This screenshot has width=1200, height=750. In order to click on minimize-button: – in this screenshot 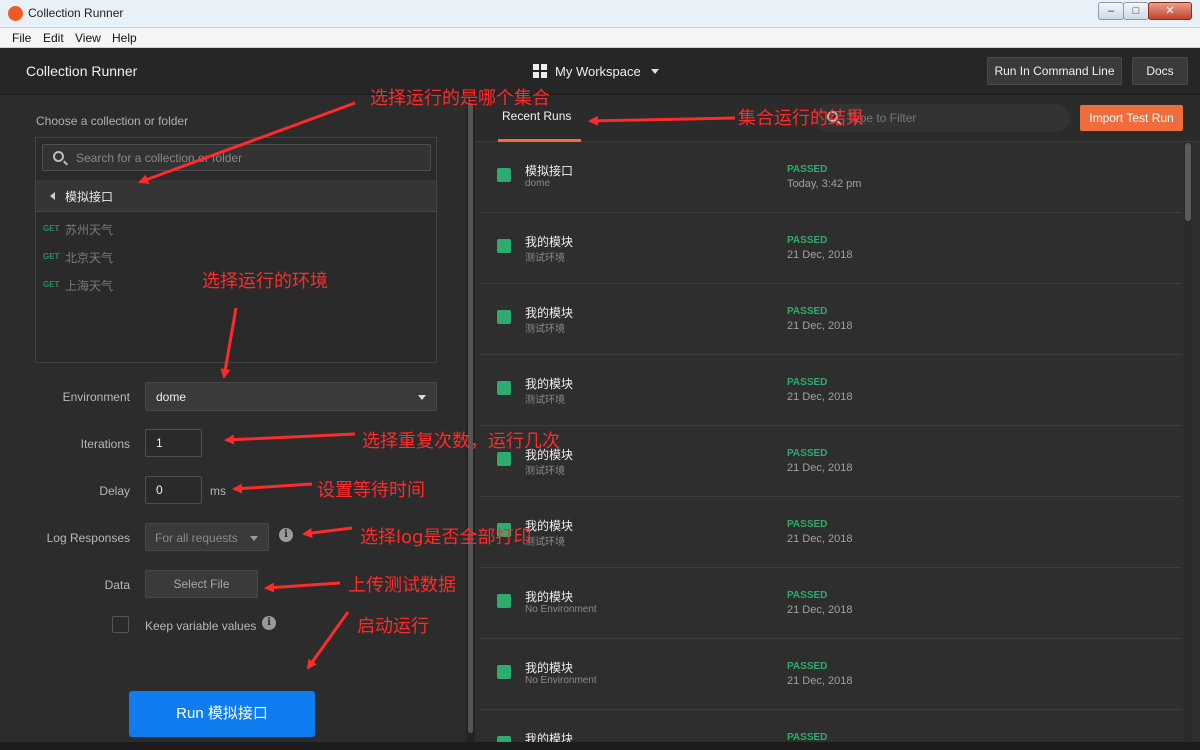, I will do `click(1111, 11)`.